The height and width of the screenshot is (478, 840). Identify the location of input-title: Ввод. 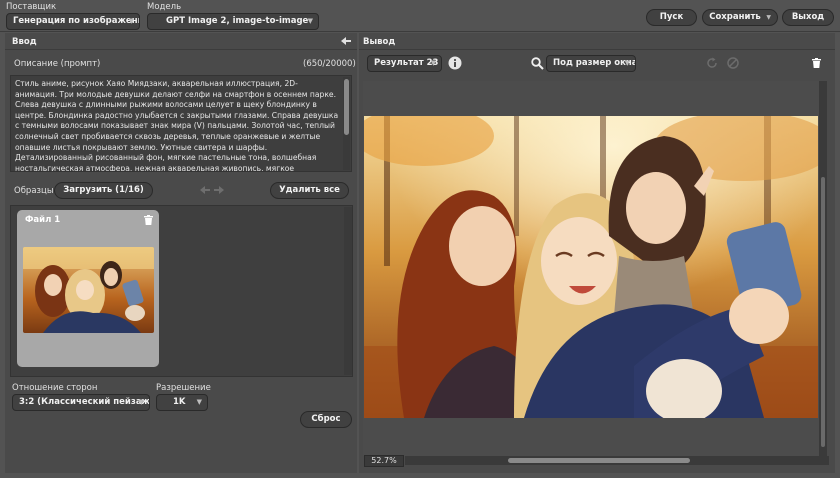
(24, 42).